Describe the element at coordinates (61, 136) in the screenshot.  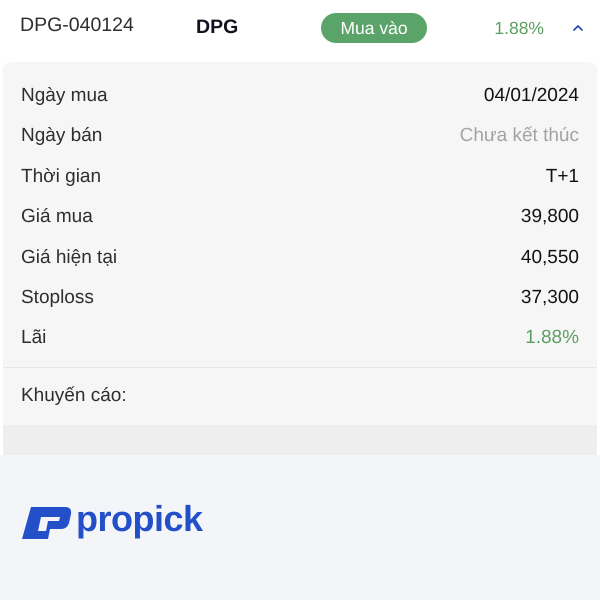
I see `detail-label: Ngày bán` at that location.